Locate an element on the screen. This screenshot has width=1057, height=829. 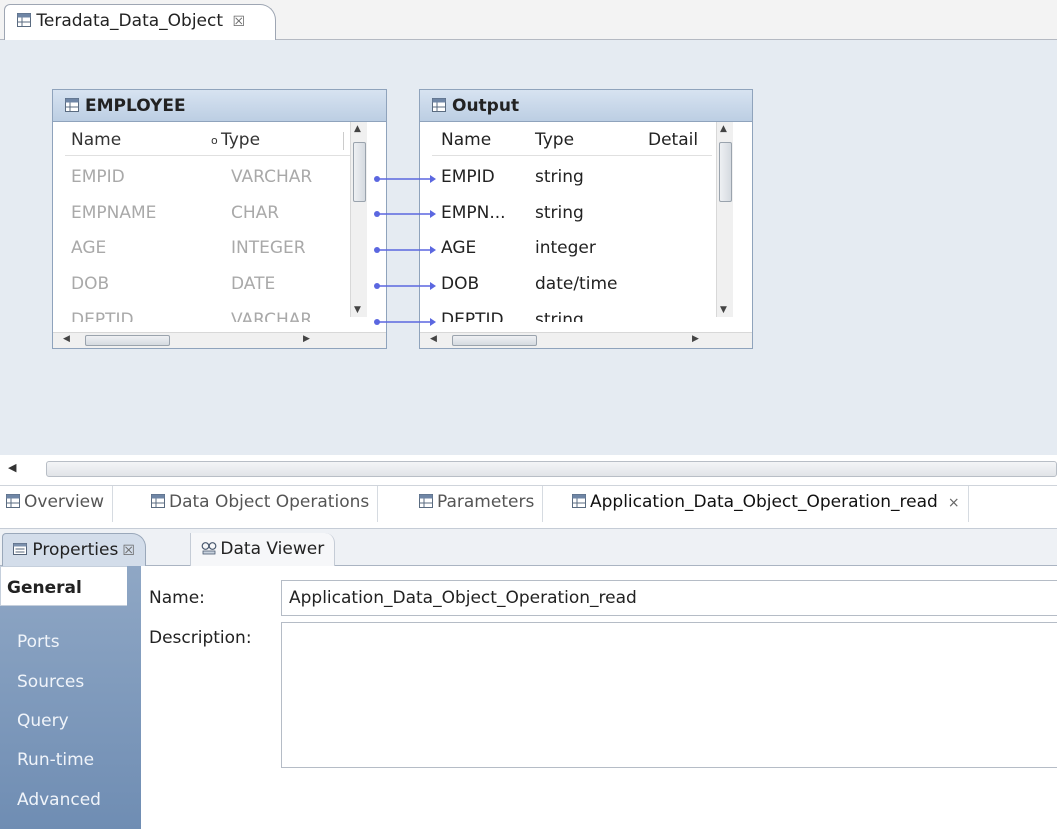
output-table-title: Output is located at coordinates (586, 106).